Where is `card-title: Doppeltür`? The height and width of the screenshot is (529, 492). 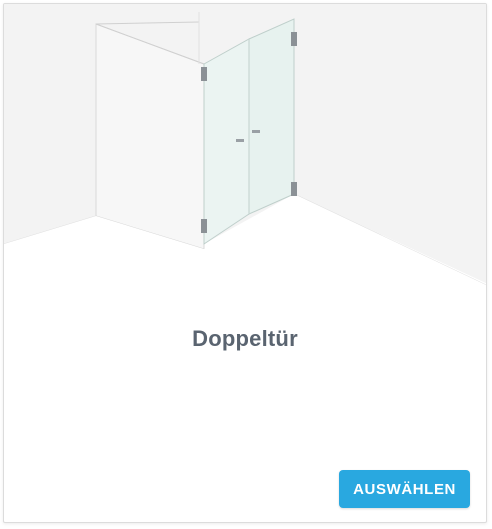 card-title: Doppeltür is located at coordinates (245, 338).